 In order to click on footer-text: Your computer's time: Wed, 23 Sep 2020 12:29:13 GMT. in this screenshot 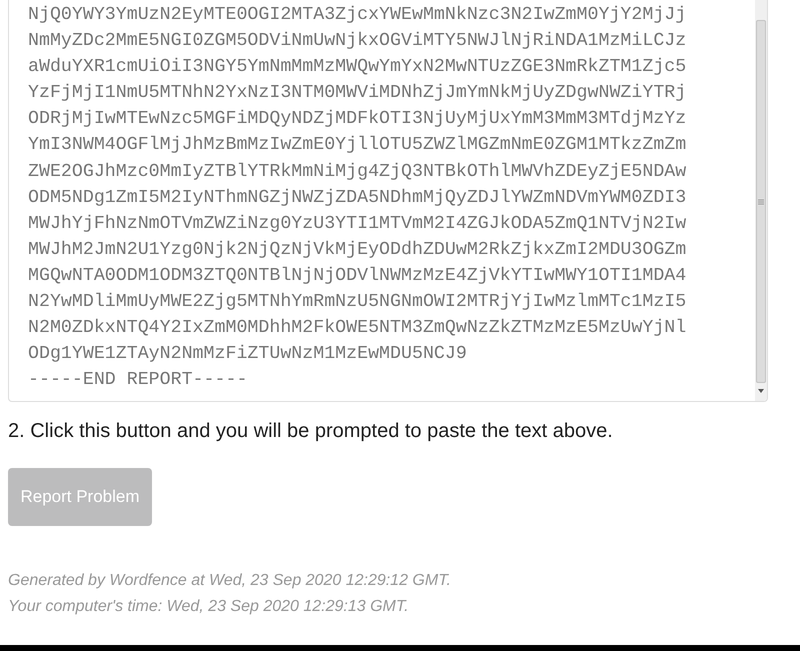, I will do `click(209, 607)`.